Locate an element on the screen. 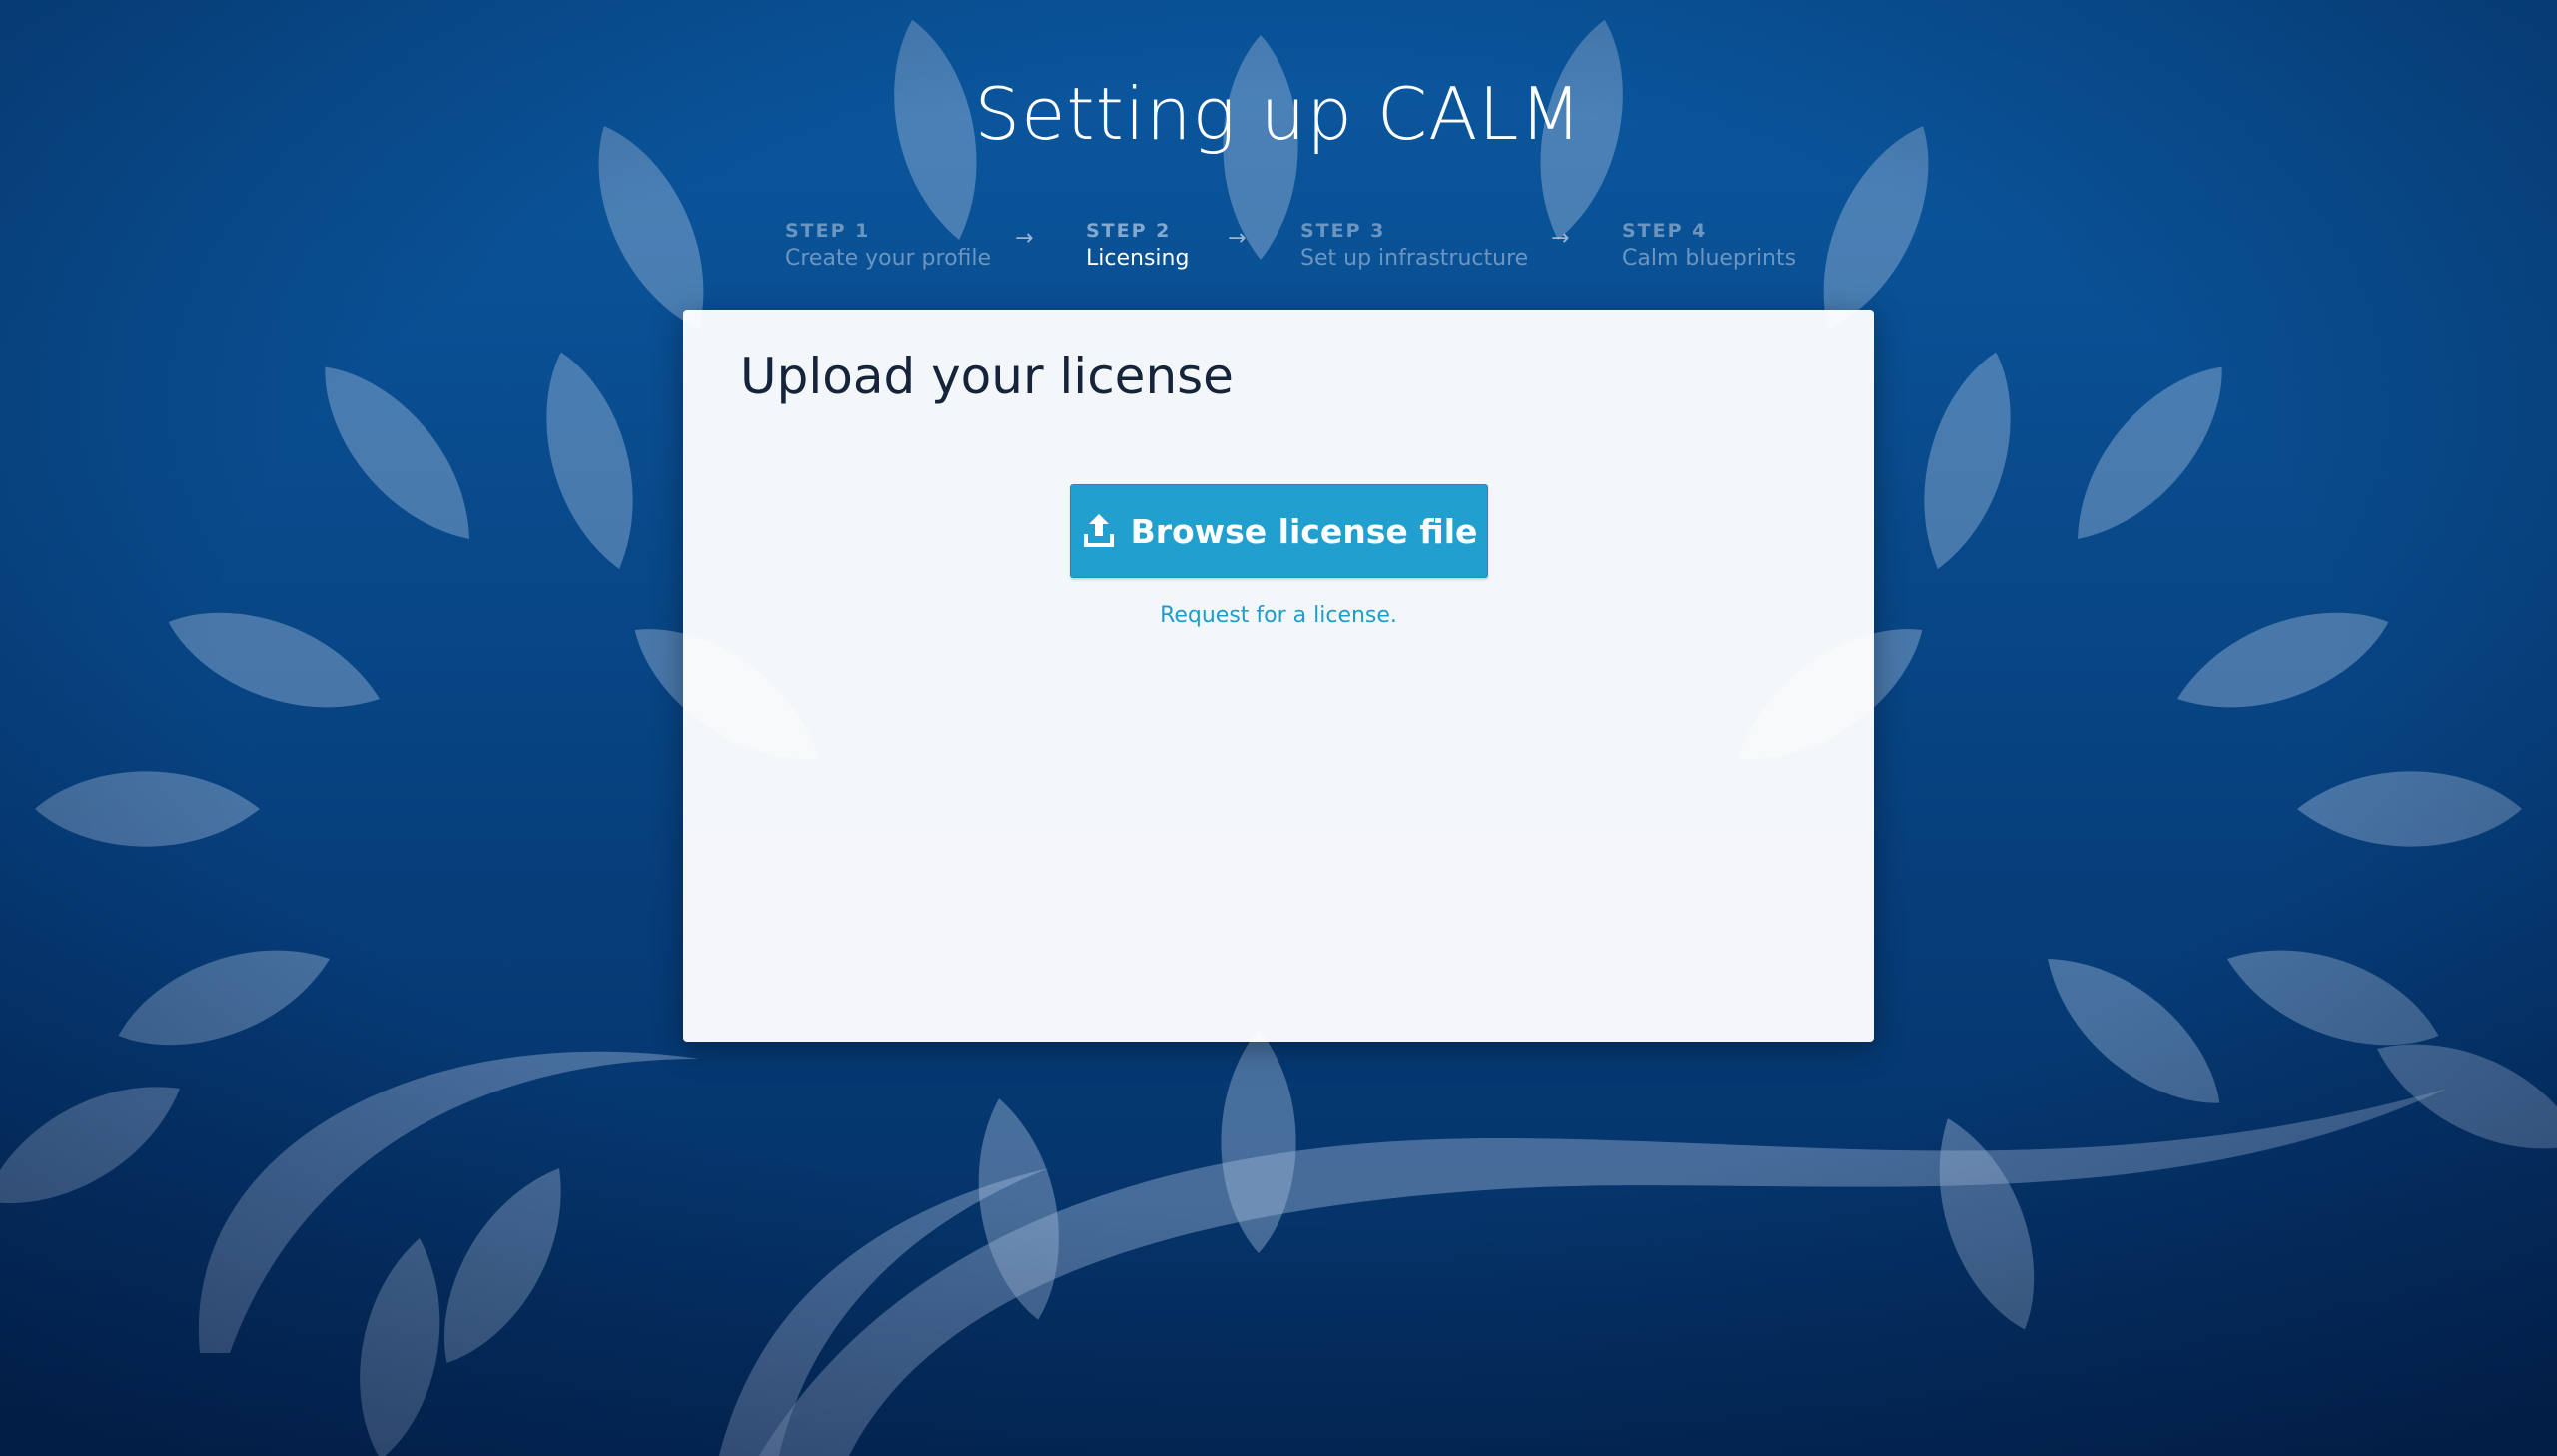 This screenshot has height=1456, width=2557. request-license-link: Request for a license. is located at coordinates (1278, 615).